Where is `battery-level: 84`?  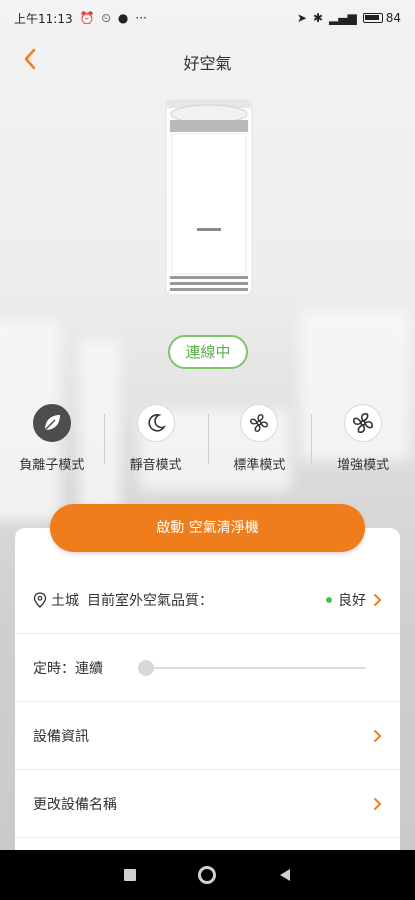 battery-level: 84 is located at coordinates (393, 18).